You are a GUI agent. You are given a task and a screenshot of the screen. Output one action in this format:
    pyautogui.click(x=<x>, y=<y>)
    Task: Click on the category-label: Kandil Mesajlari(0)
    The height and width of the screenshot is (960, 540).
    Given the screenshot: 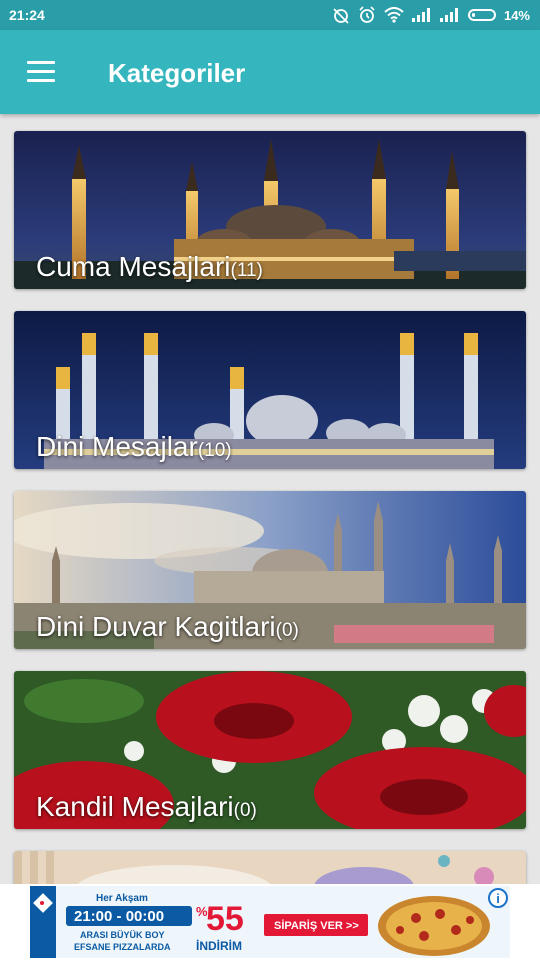 What is the action you would take?
    pyautogui.click(x=146, y=807)
    